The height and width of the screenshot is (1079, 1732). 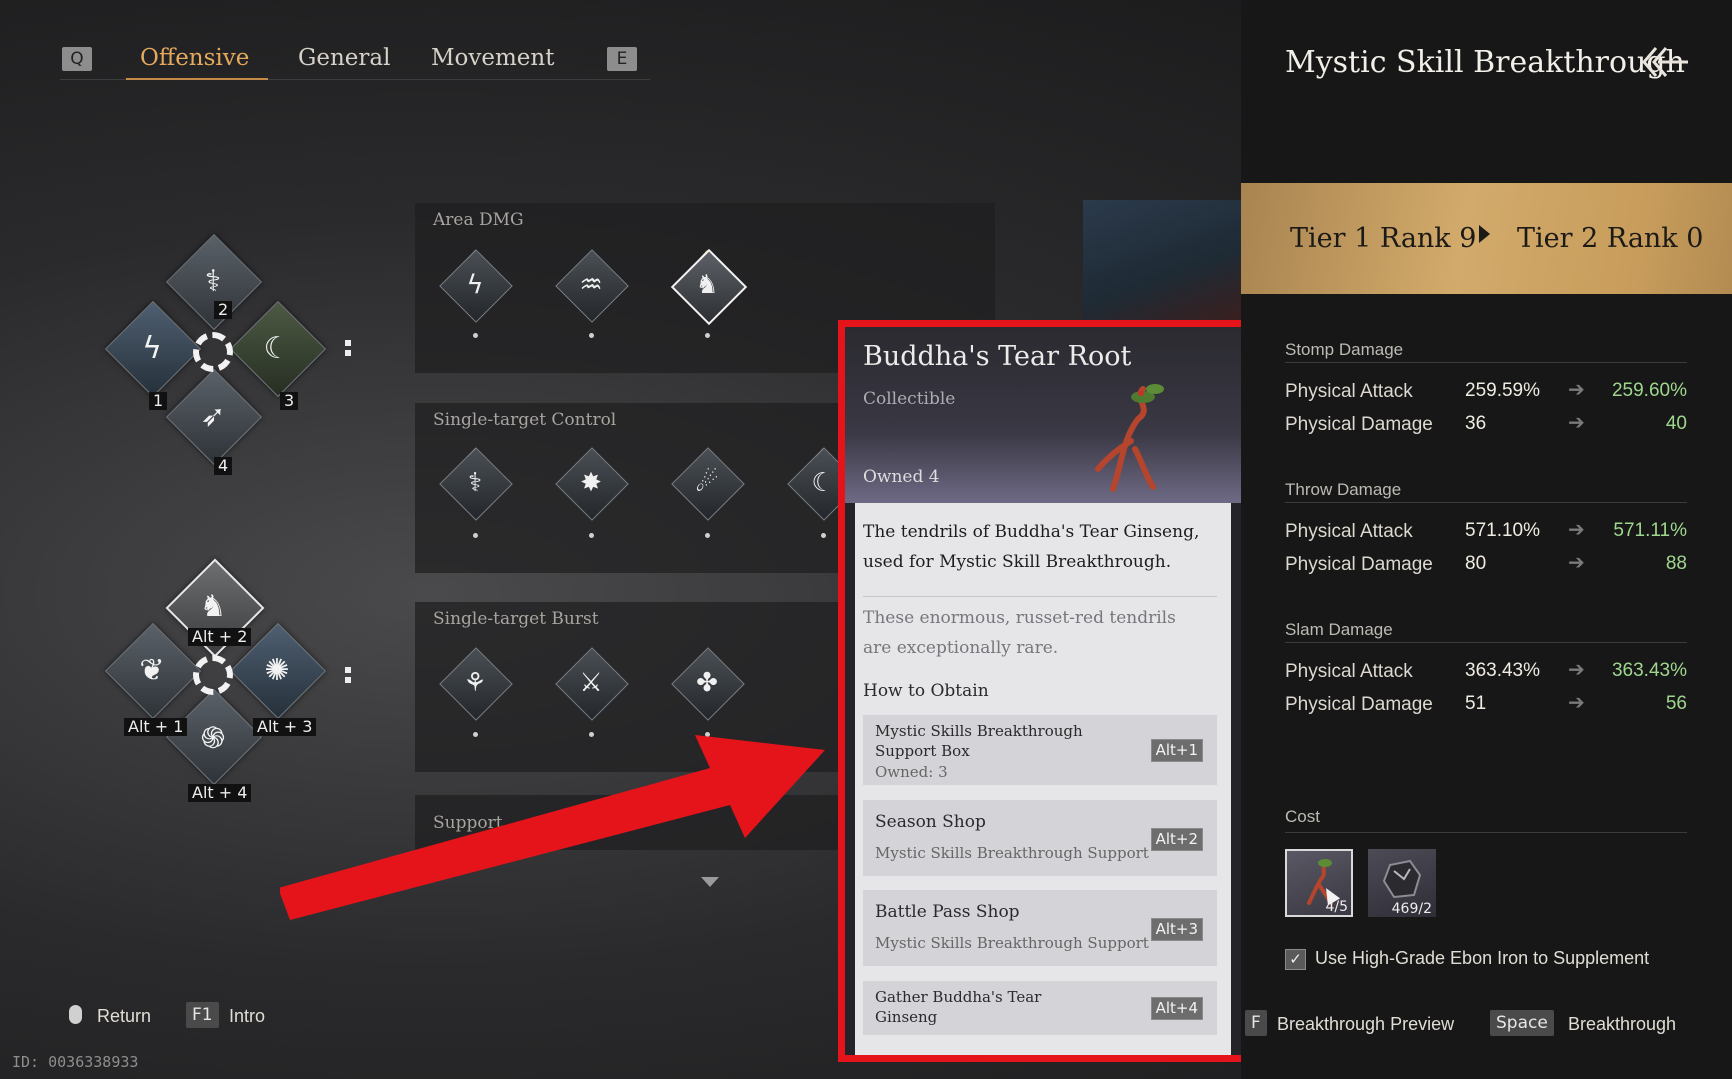 I want to click on tab-next-key: E, so click(x=622, y=59).